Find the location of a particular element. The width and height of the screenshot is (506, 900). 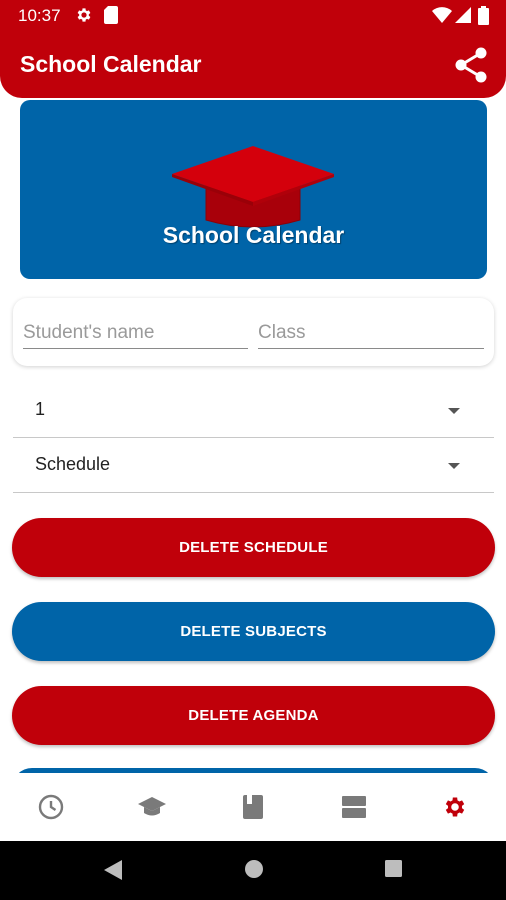

system-navigation-bar is located at coordinates (253, 870).